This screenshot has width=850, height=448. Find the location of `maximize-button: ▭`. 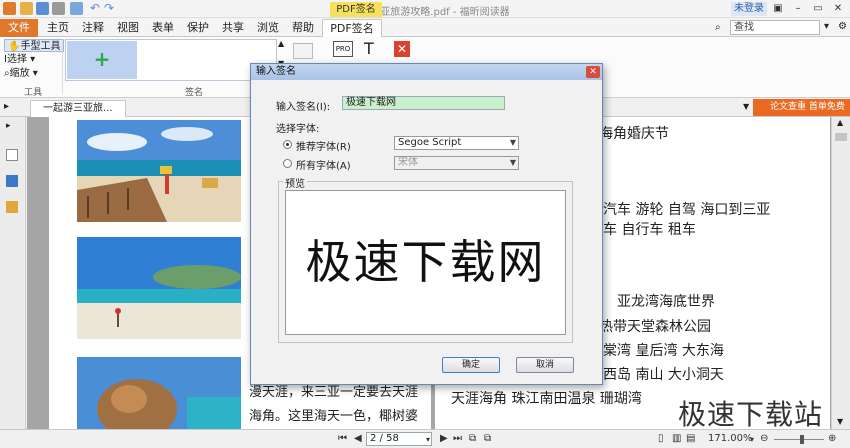

maximize-button: ▭ is located at coordinates (818, 8).